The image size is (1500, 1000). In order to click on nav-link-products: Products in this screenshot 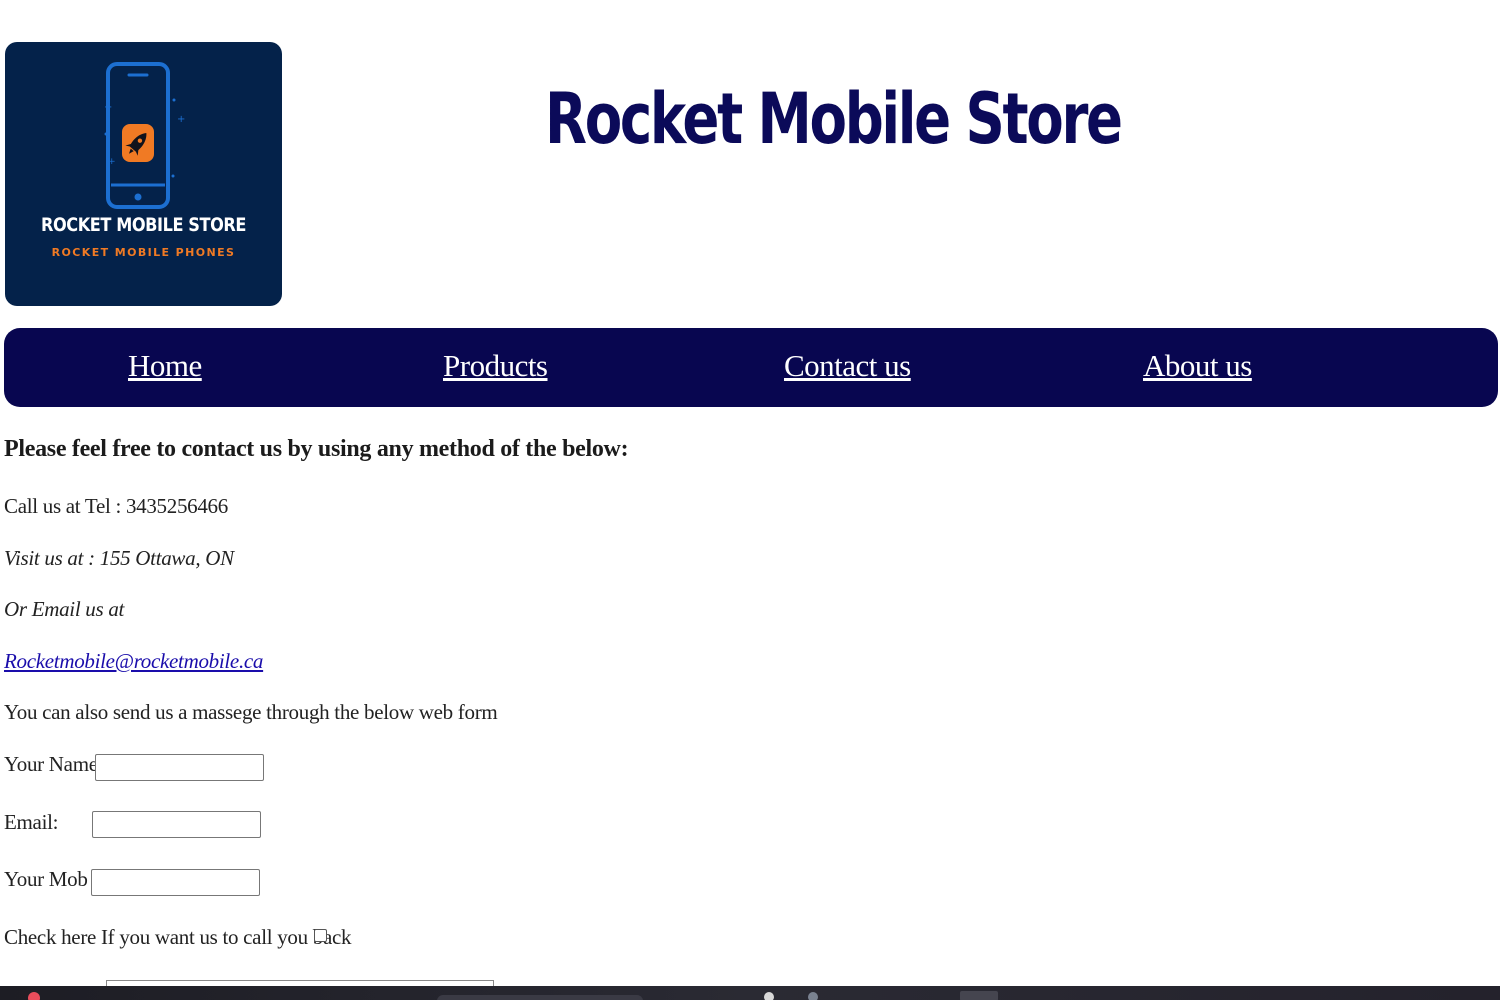, I will do `click(495, 366)`.